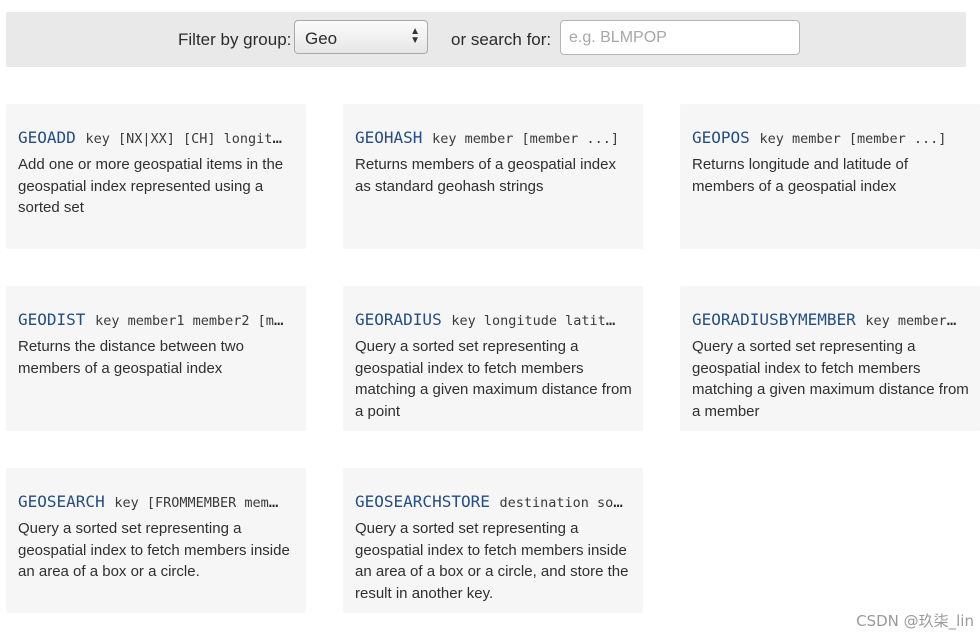  I want to click on command-name-link: GEORADIUS, so click(398, 319).